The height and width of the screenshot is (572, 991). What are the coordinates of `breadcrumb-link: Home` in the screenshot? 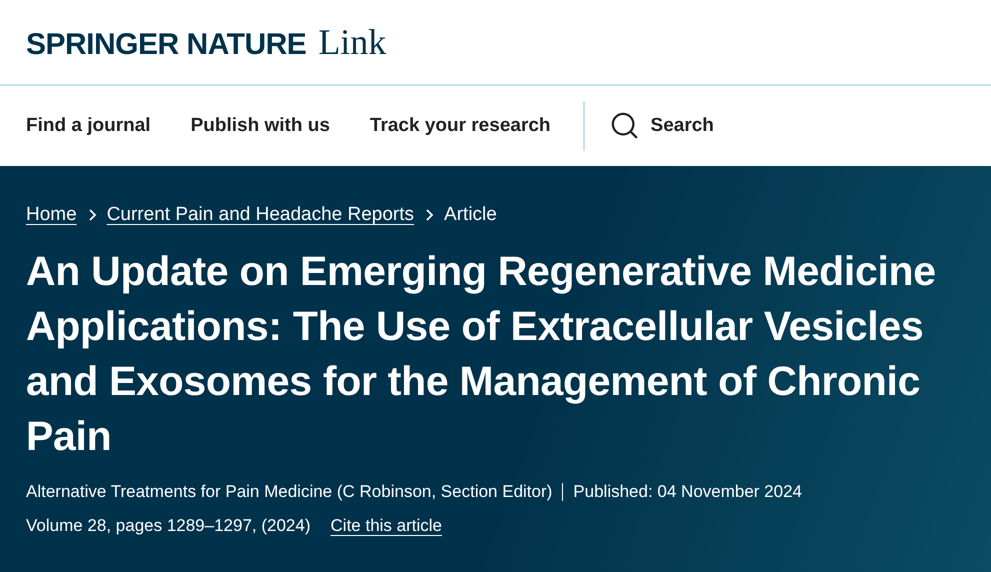 It's located at (51, 215).